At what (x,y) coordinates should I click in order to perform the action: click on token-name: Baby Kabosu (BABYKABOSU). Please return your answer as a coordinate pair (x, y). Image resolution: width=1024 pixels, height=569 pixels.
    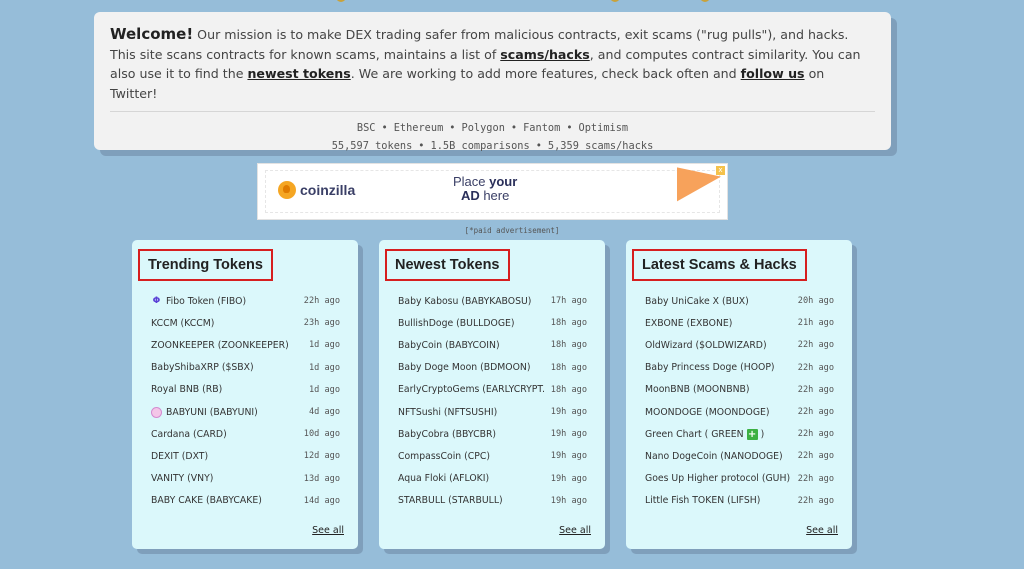
    Looking at the image, I should click on (471, 301).